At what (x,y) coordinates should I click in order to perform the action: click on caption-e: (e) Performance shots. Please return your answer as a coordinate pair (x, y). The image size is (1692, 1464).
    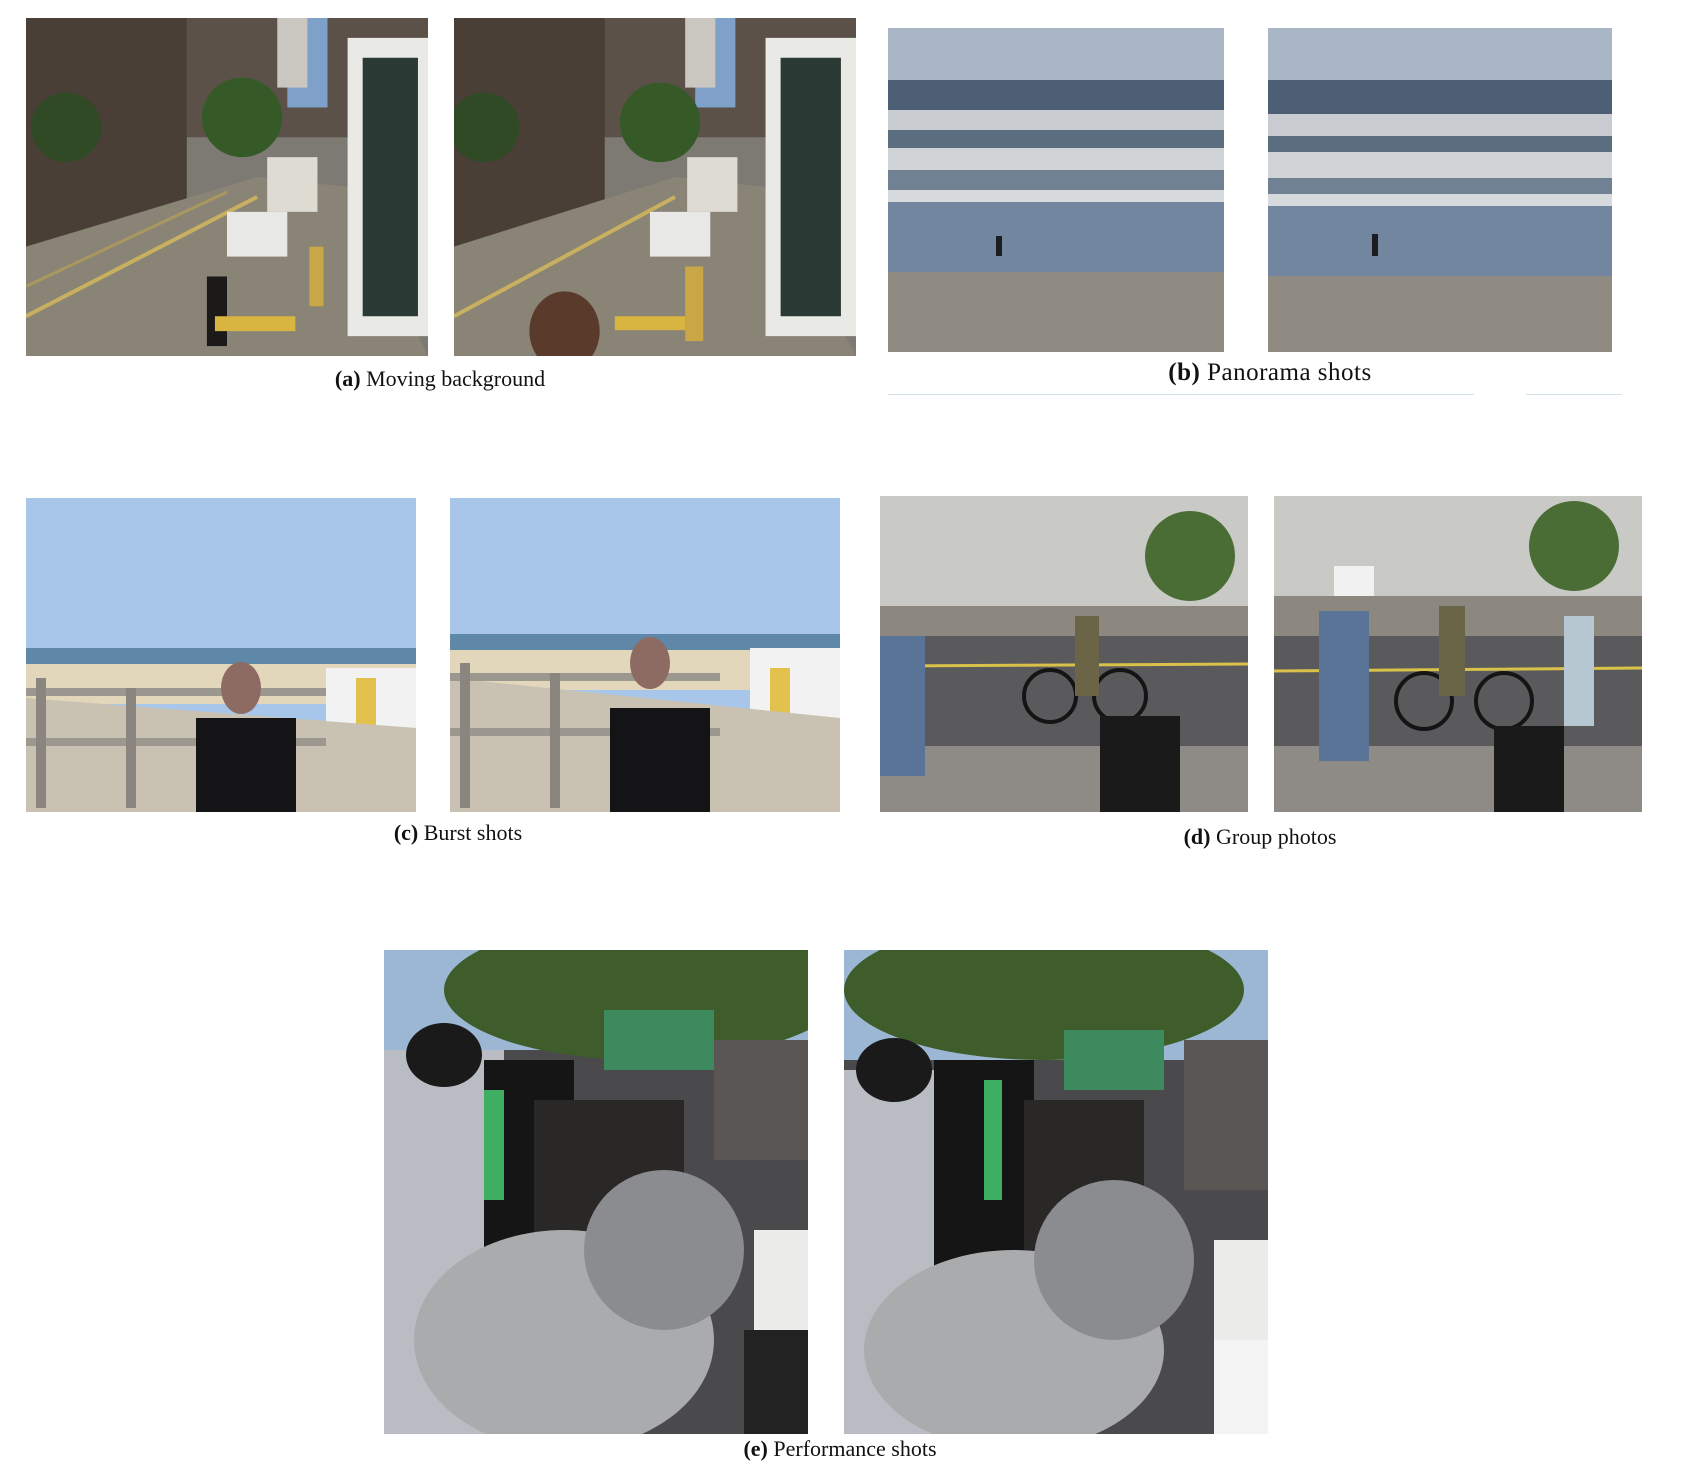
    Looking at the image, I should click on (840, 1449).